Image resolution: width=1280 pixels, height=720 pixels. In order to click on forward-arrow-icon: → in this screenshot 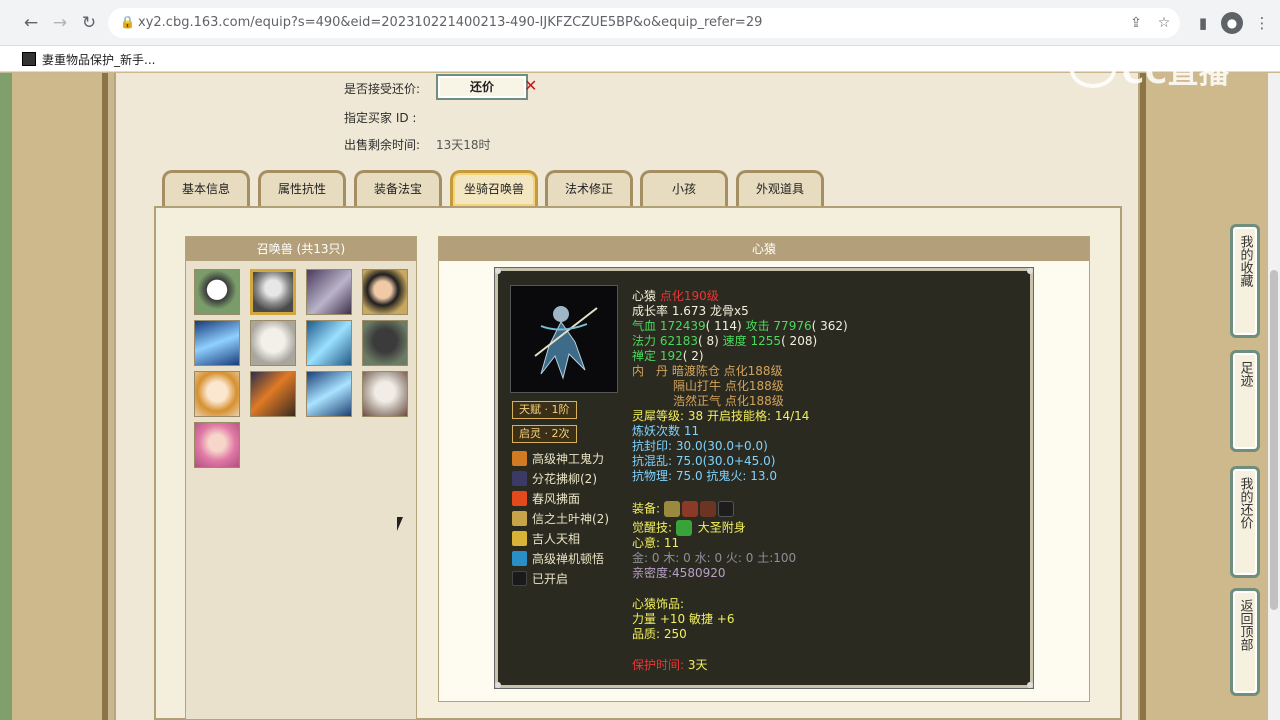, I will do `click(60, 23)`.